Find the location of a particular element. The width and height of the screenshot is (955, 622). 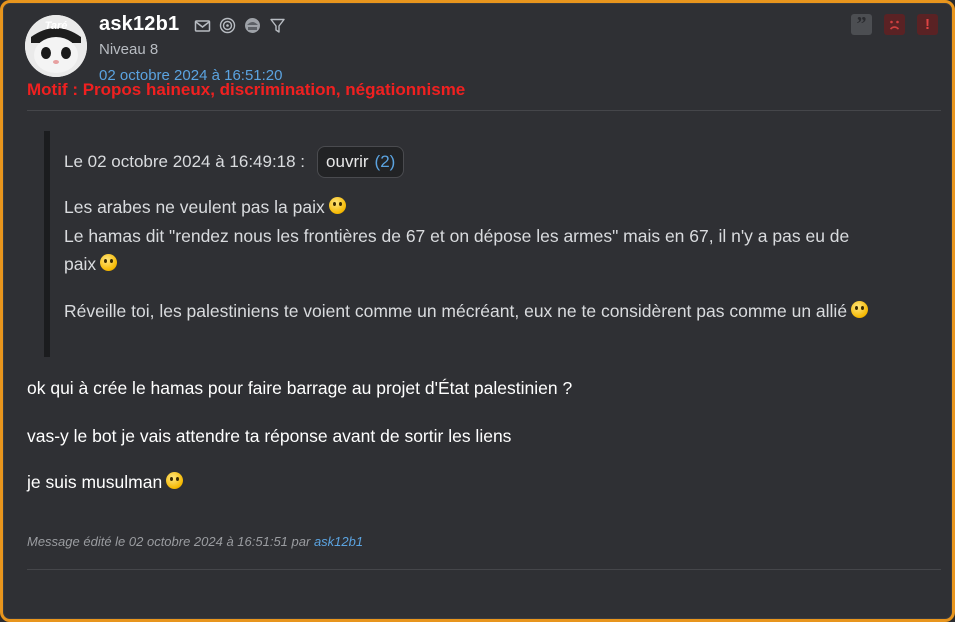

avatar-caption: Taré is located at coordinates (56, 26).